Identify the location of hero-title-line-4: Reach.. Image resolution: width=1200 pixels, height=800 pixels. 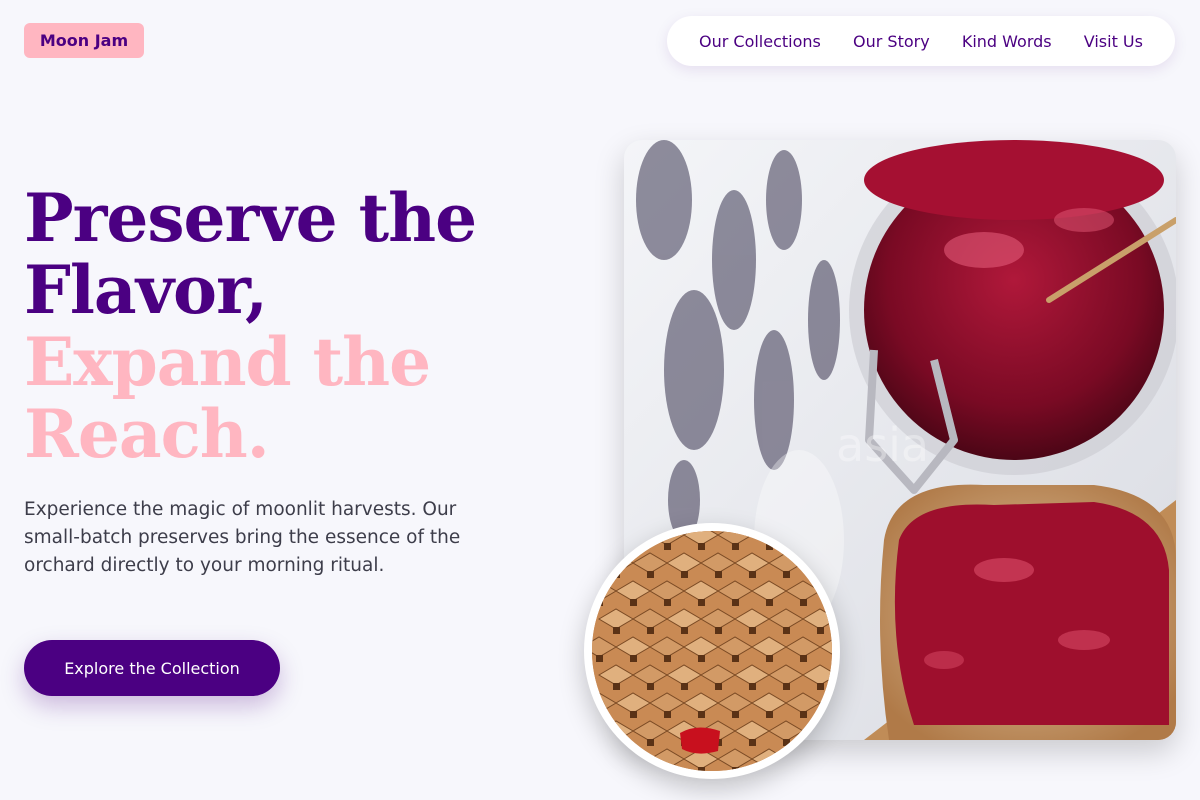
(147, 434).